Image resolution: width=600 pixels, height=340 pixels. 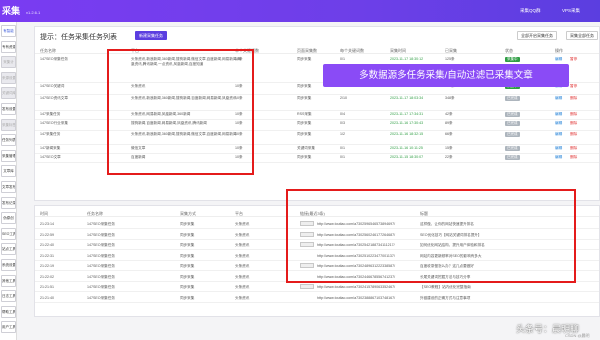 I want to click on task-time: 2023-11-17 18:03:34, so click(x=407, y=98).